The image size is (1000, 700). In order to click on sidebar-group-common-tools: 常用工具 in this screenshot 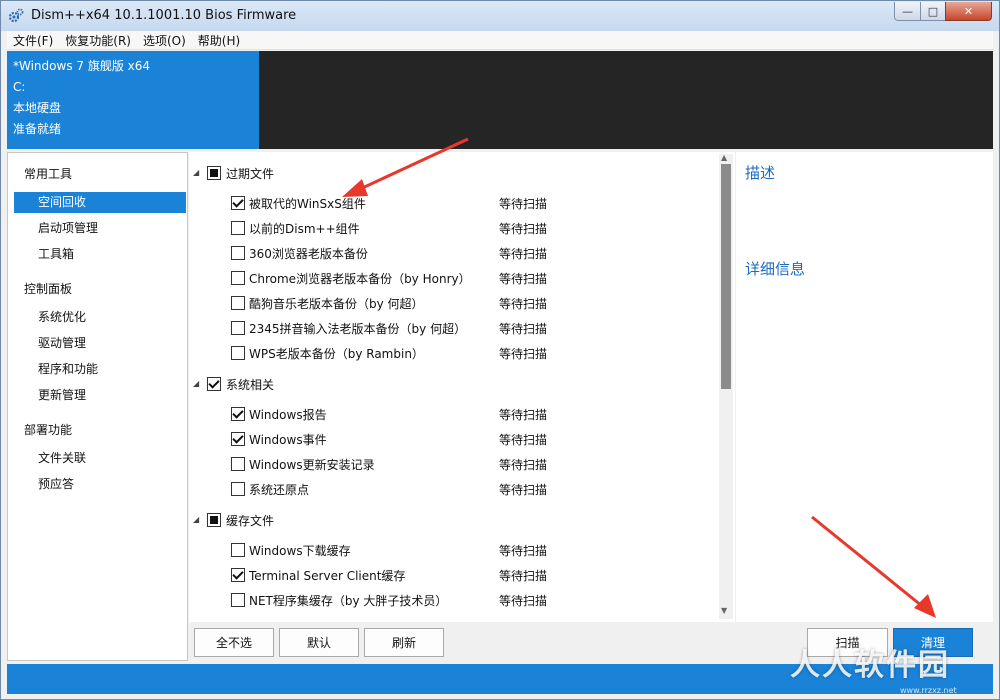, I will do `click(48, 174)`.